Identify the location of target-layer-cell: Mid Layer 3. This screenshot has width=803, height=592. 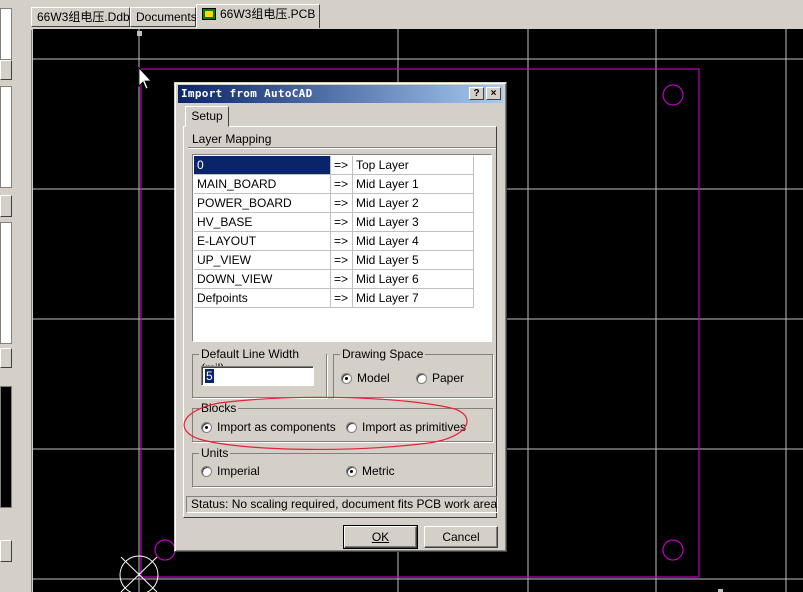
(413, 222).